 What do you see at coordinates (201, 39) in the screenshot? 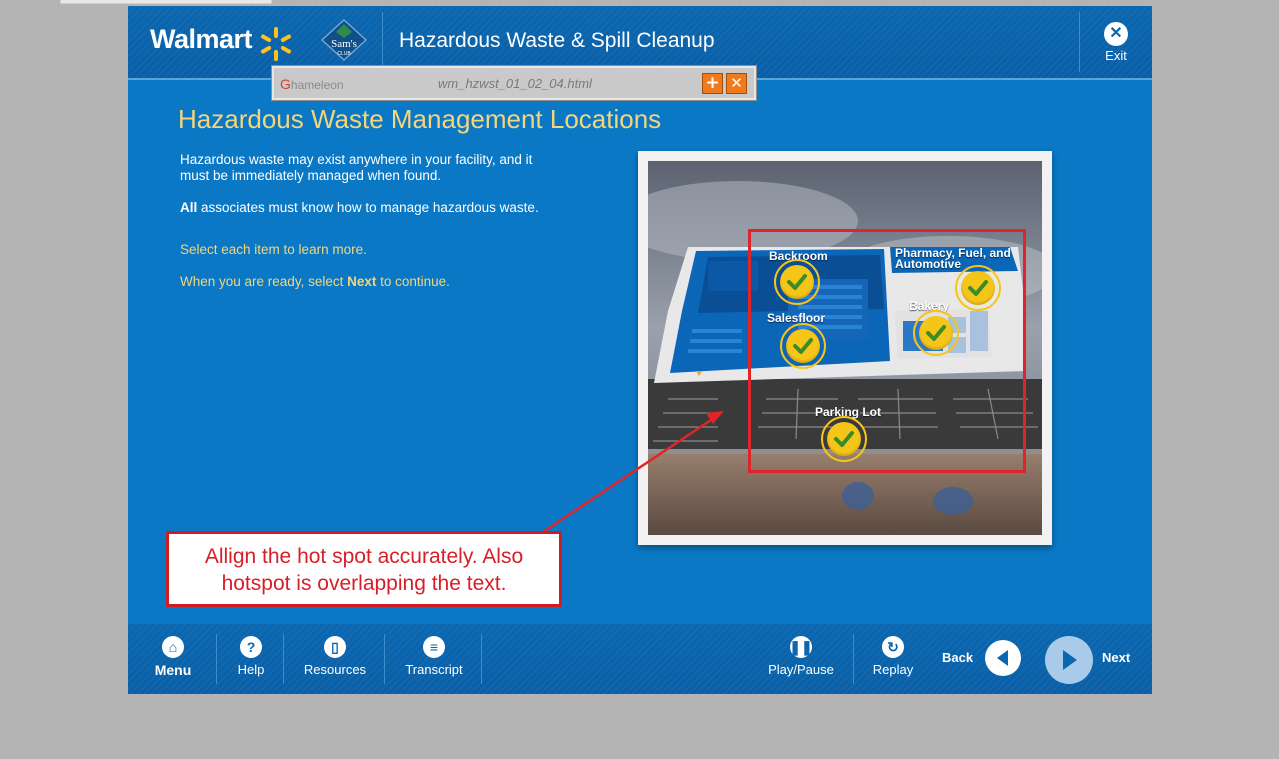
I see `walmart-logo: Walmart` at bounding box center [201, 39].